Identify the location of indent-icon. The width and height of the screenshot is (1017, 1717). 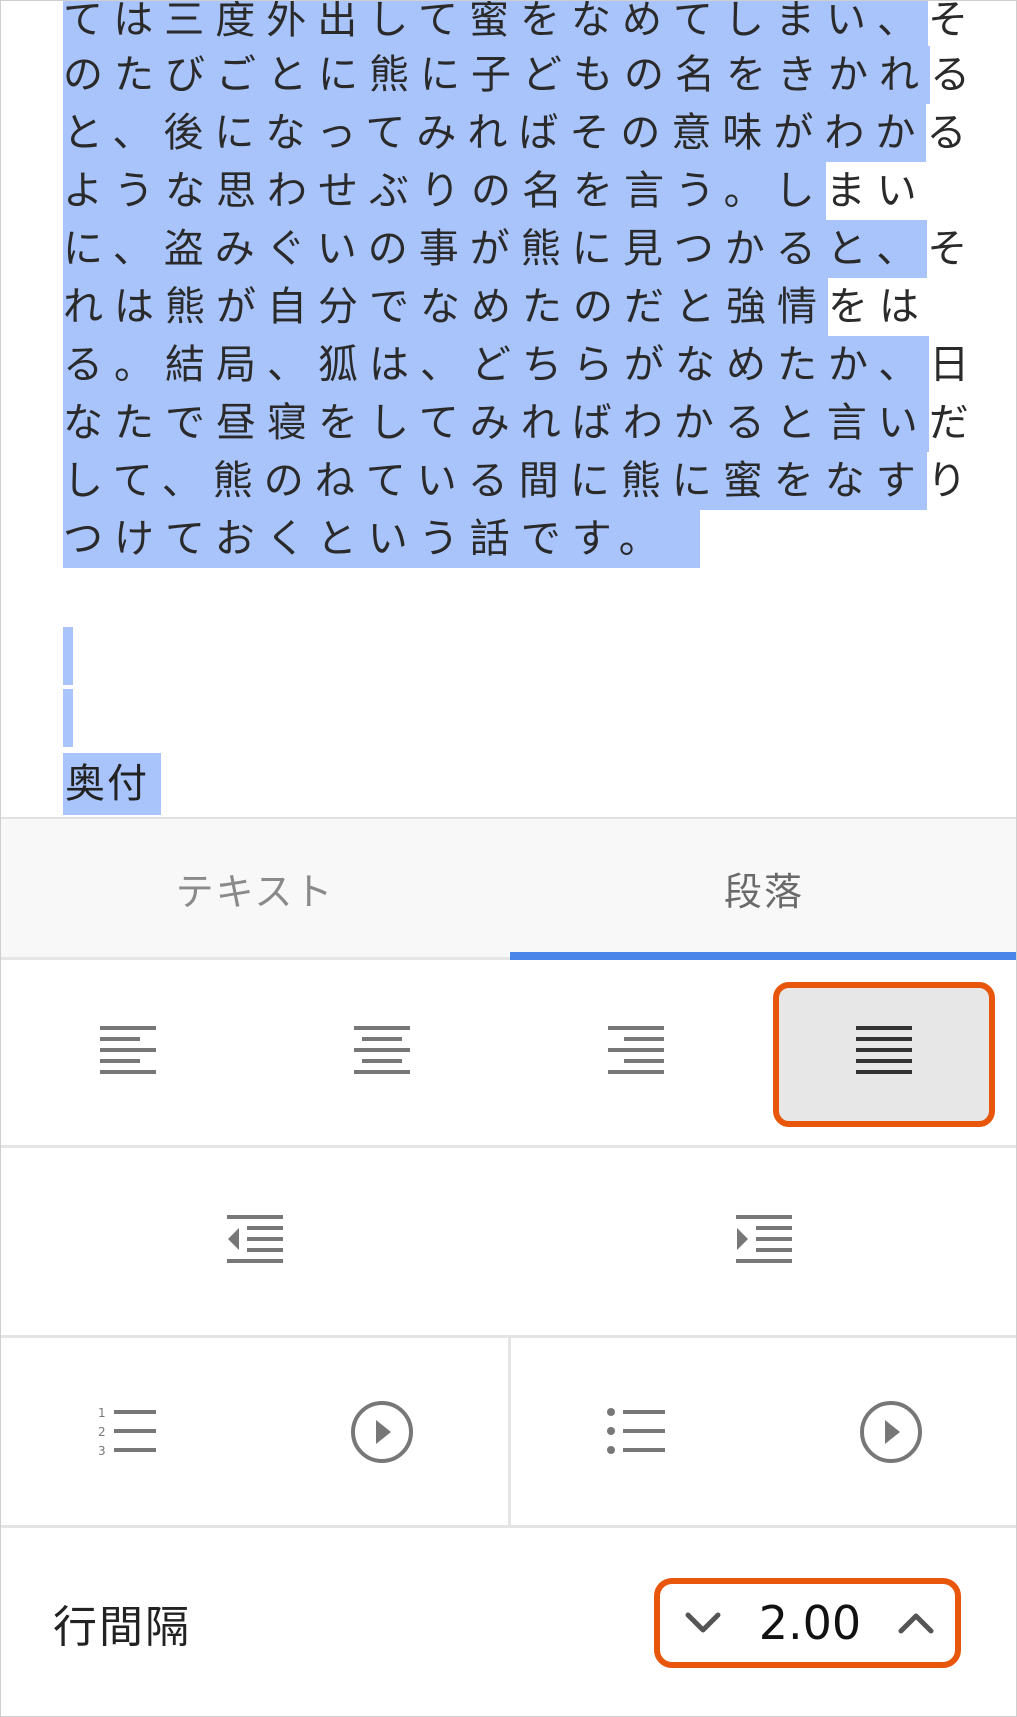
(764, 1238).